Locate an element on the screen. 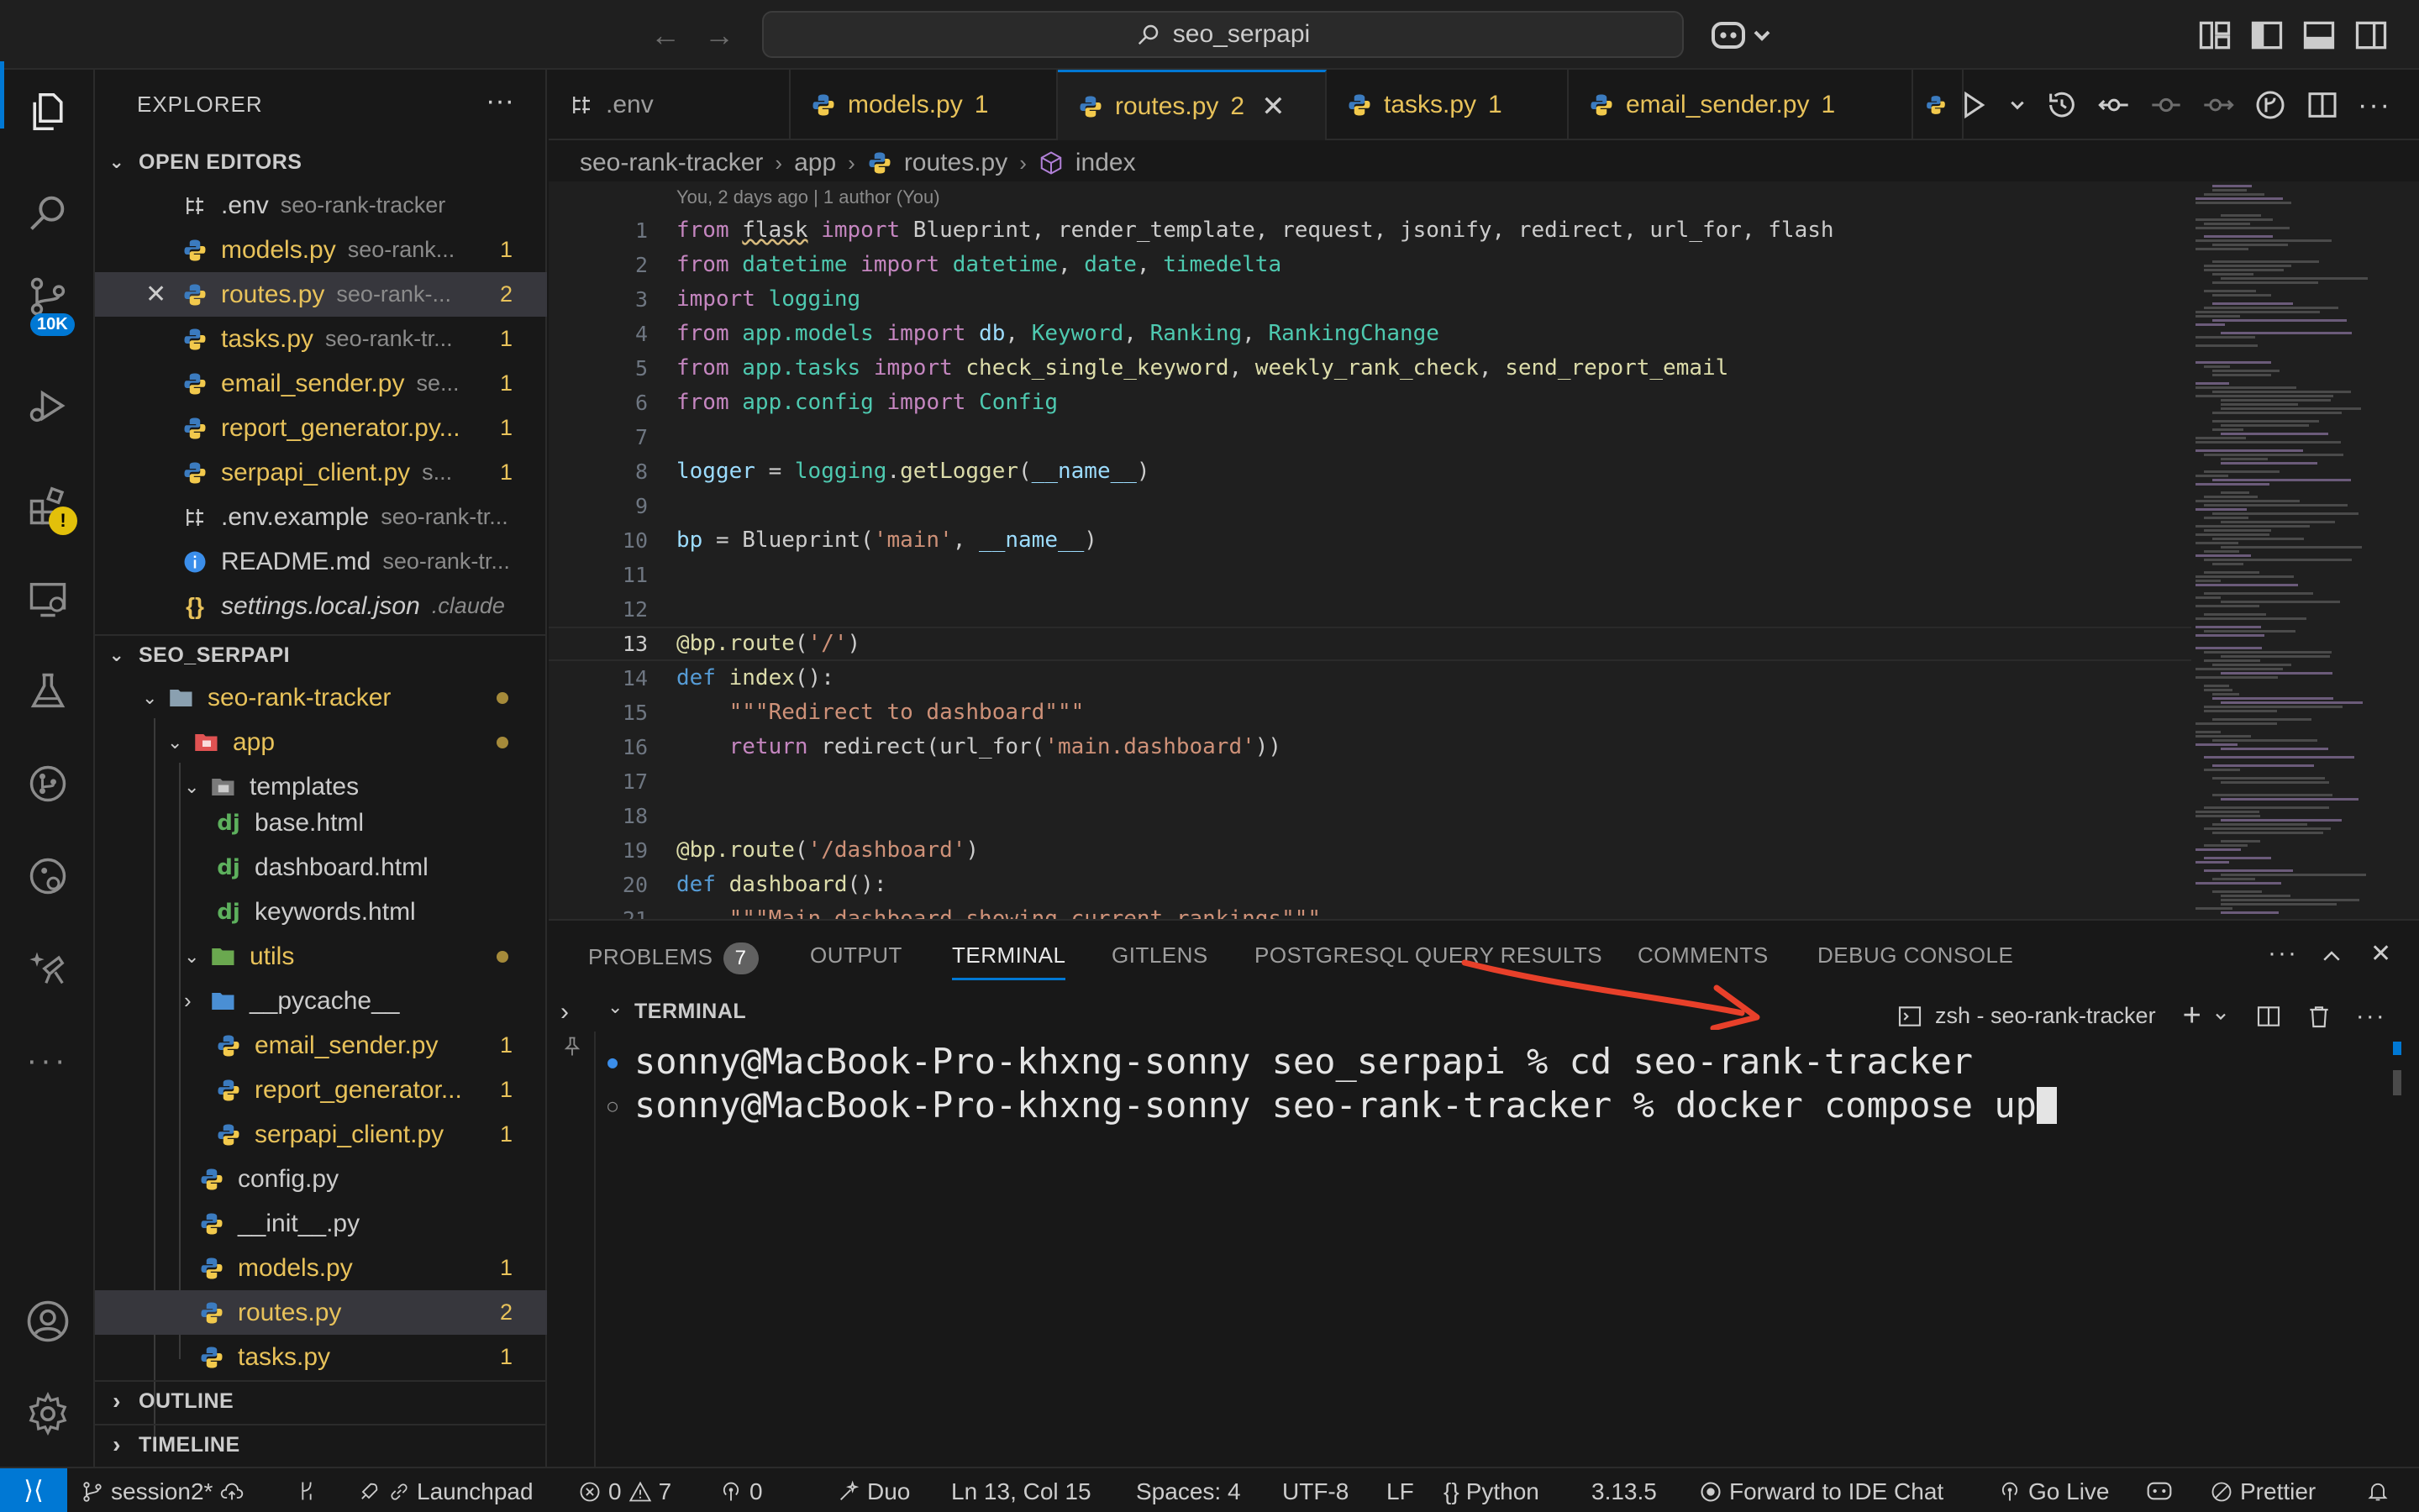 The width and height of the screenshot is (2419, 1512). git-commit-icon is located at coordinates (2166, 105).